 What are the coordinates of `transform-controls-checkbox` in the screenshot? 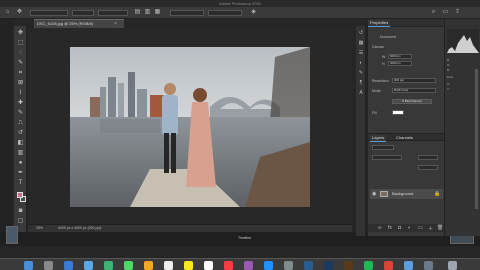 It's located at (113, 13).